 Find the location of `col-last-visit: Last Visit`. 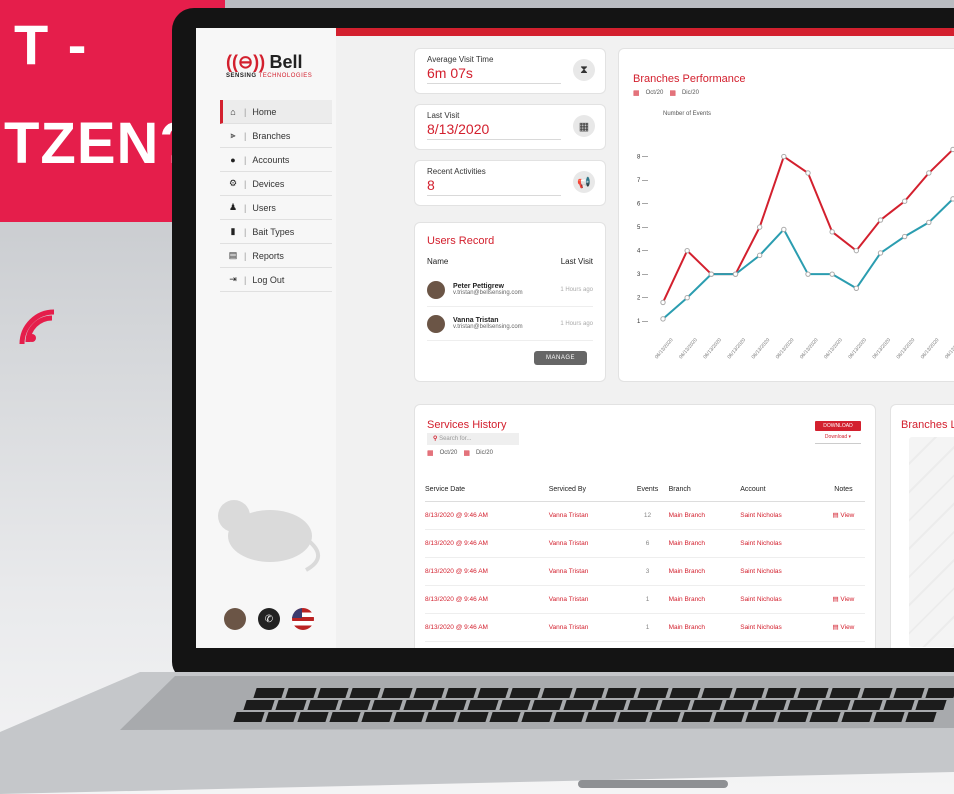

col-last-visit: Last Visit is located at coordinates (577, 261).